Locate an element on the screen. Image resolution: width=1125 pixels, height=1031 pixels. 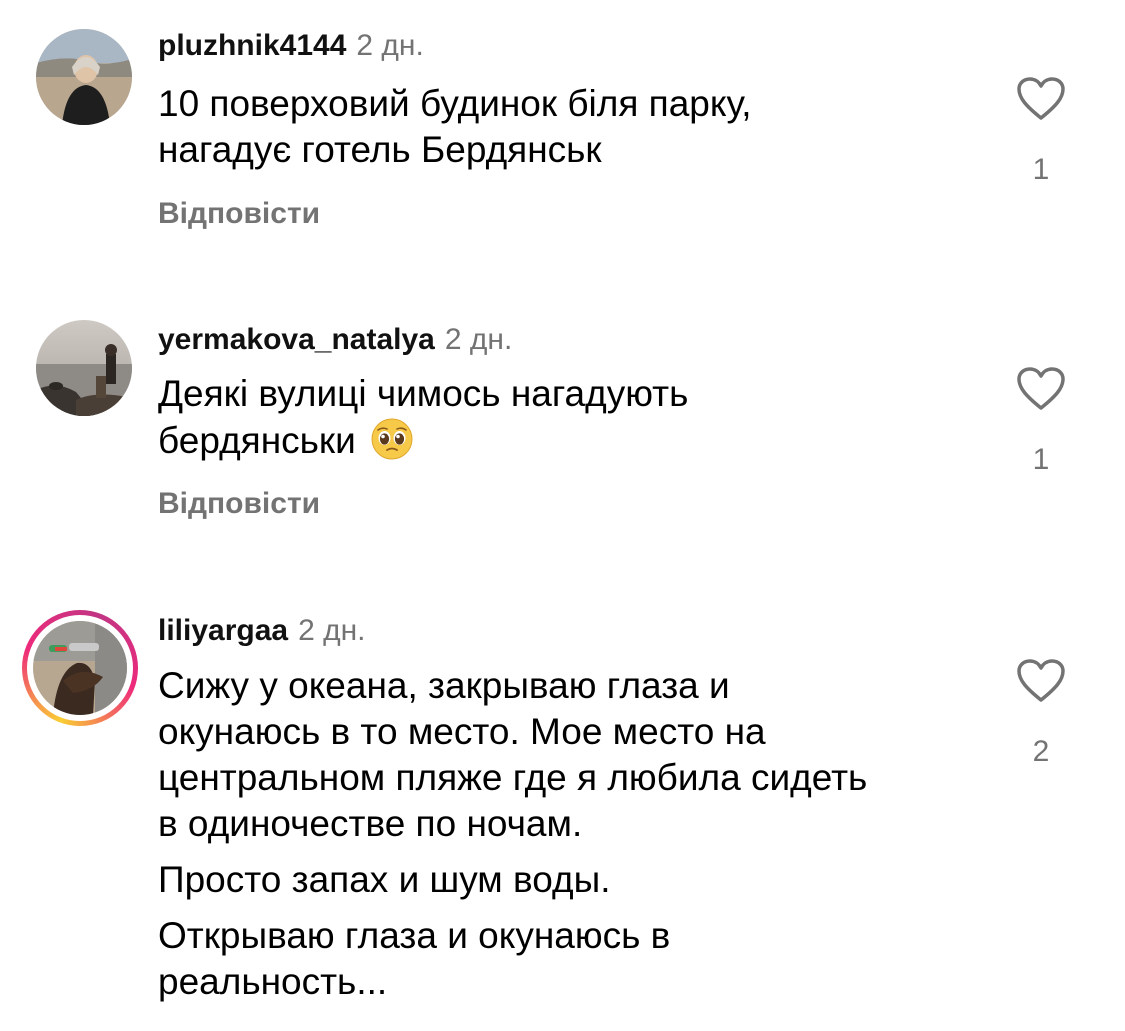
pleading-face-emoji is located at coordinates (392, 439).